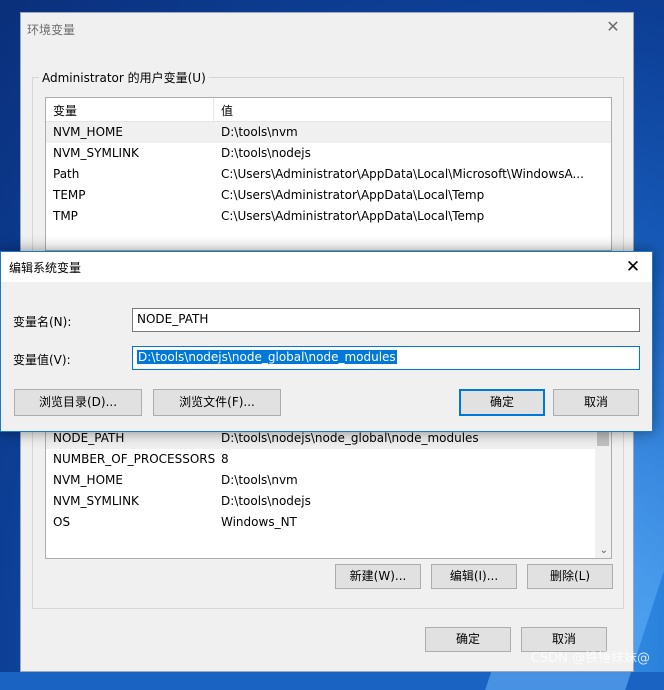 Image resolution: width=664 pixels, height=690 pixels. Describe the element at coordinates (66, 174) in the screenshot. I see `var-name: Path` at that location.